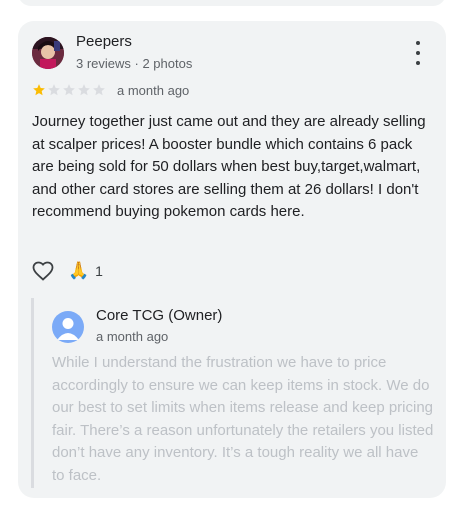 This screenshot has width=464, height=512. I want to click on previous-review-card, so click(232, 3).